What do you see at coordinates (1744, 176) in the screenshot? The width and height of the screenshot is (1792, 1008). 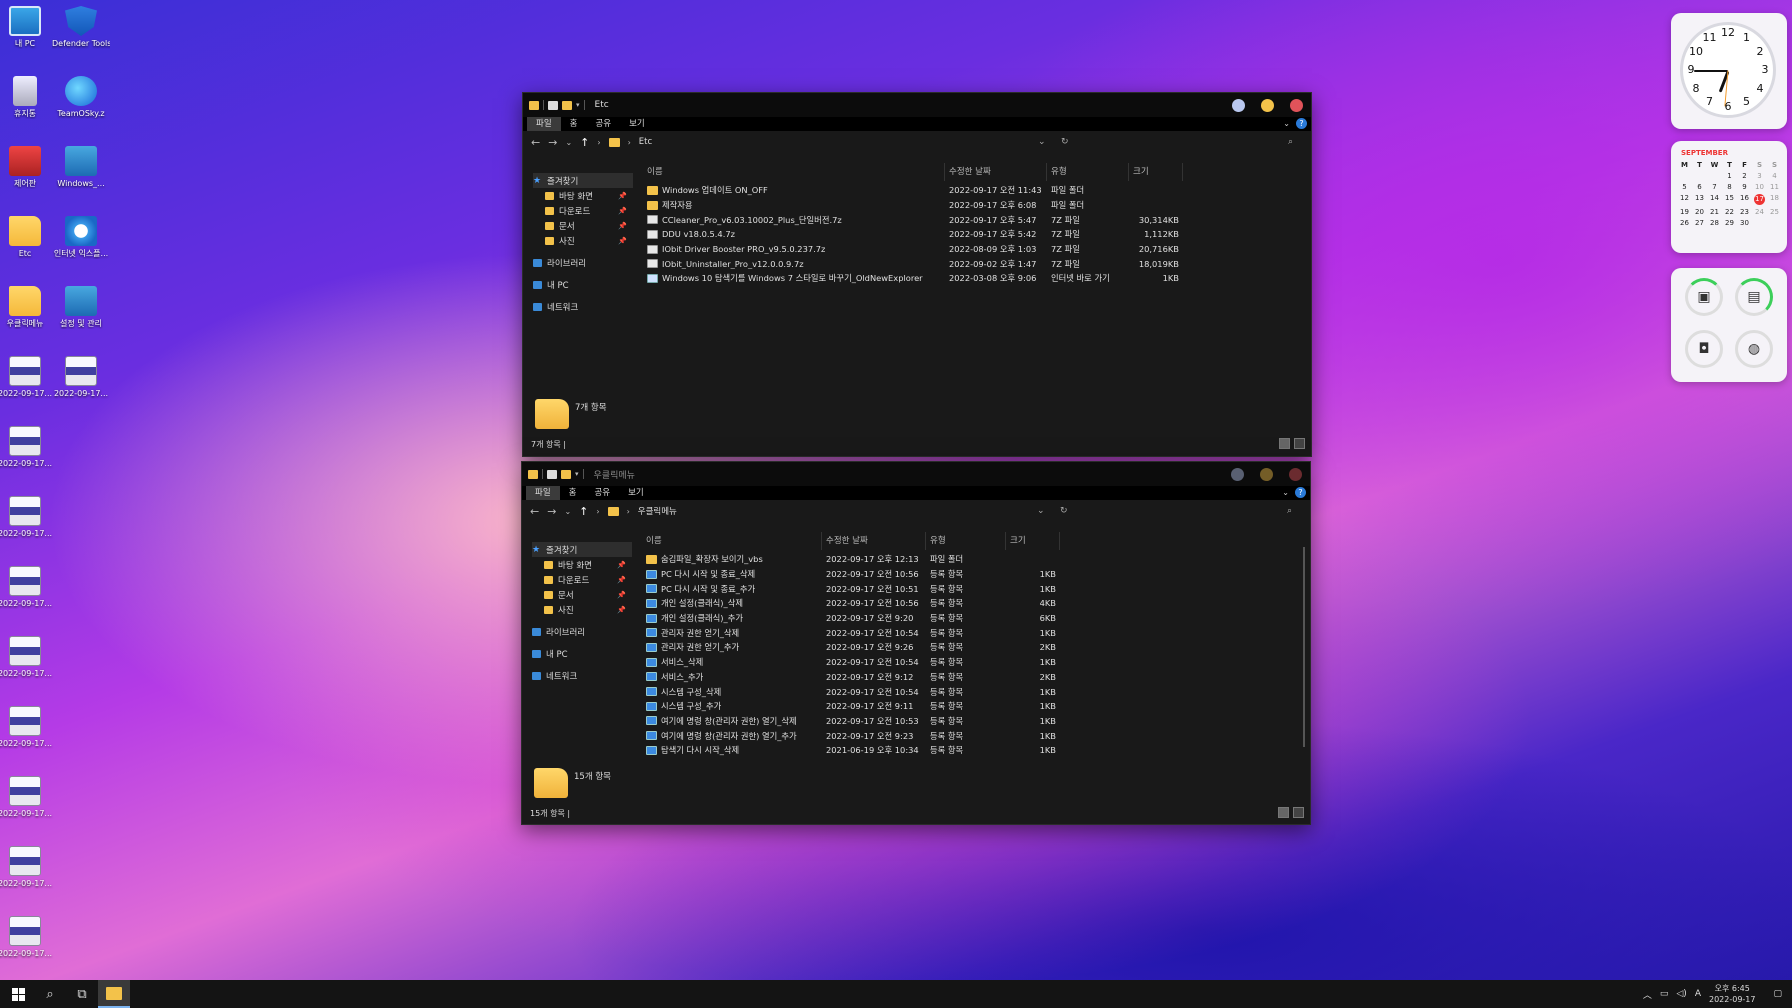 I see `calendar-day: 2` at bounding box center [1744, 176].